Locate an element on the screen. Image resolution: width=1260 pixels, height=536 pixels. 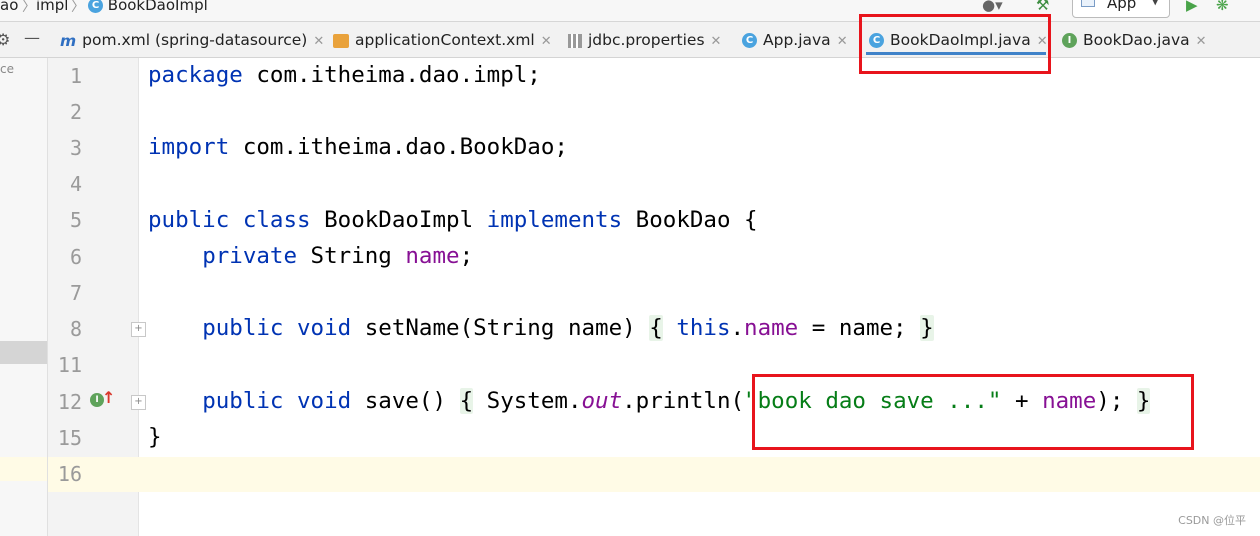
code-line-6: private String name; is located at coordinates (338, 256).